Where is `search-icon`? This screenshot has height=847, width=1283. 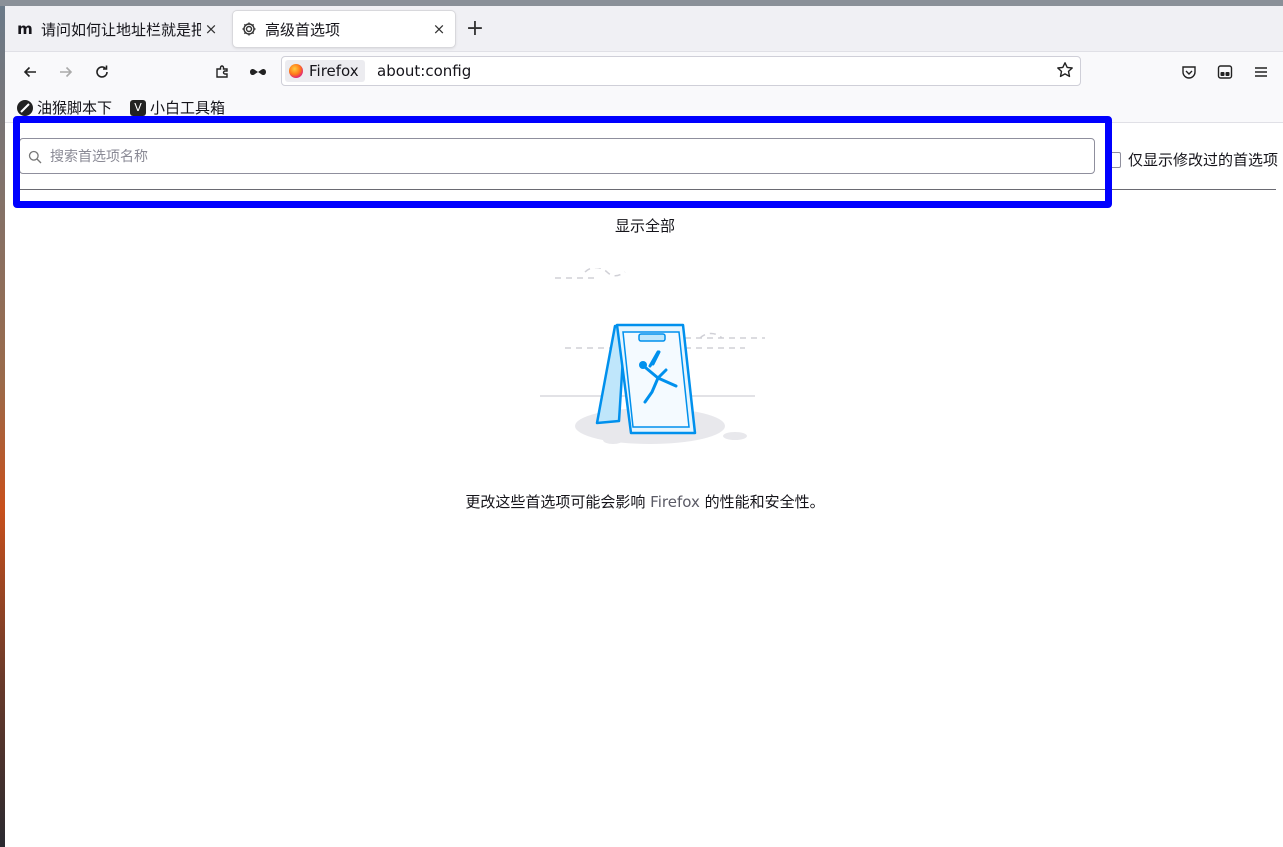
search-icon is located at coordinates (35, 158).